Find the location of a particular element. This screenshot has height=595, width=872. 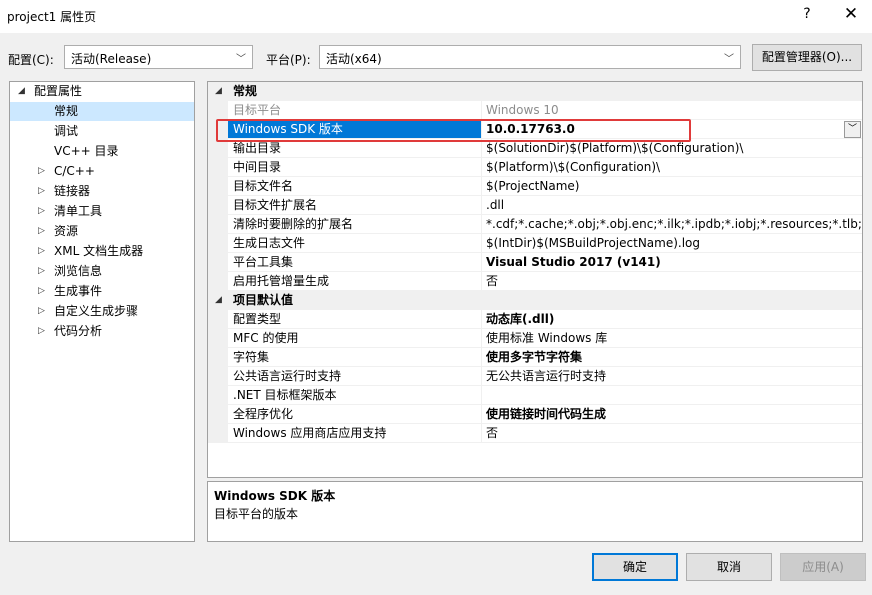

property-value: Visual Studio 2017 (v141) is located at coordinates (672, 262).